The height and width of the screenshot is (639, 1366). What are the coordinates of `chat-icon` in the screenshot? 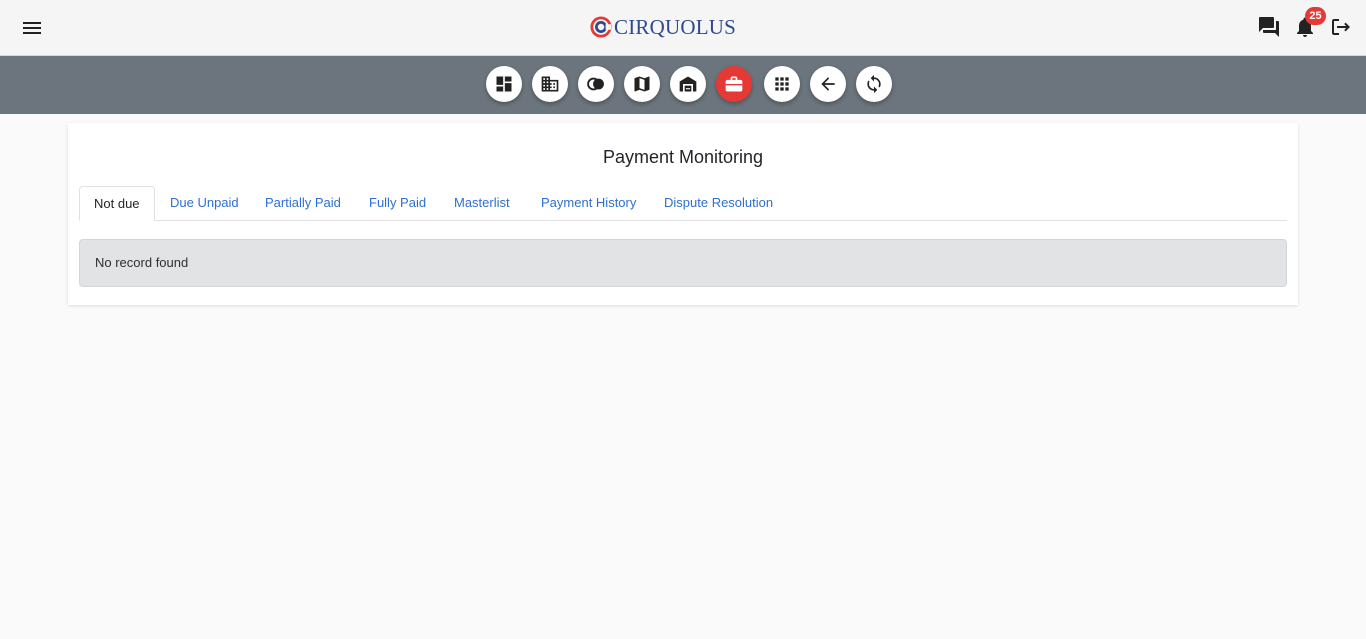 It's located at (1269, 27).